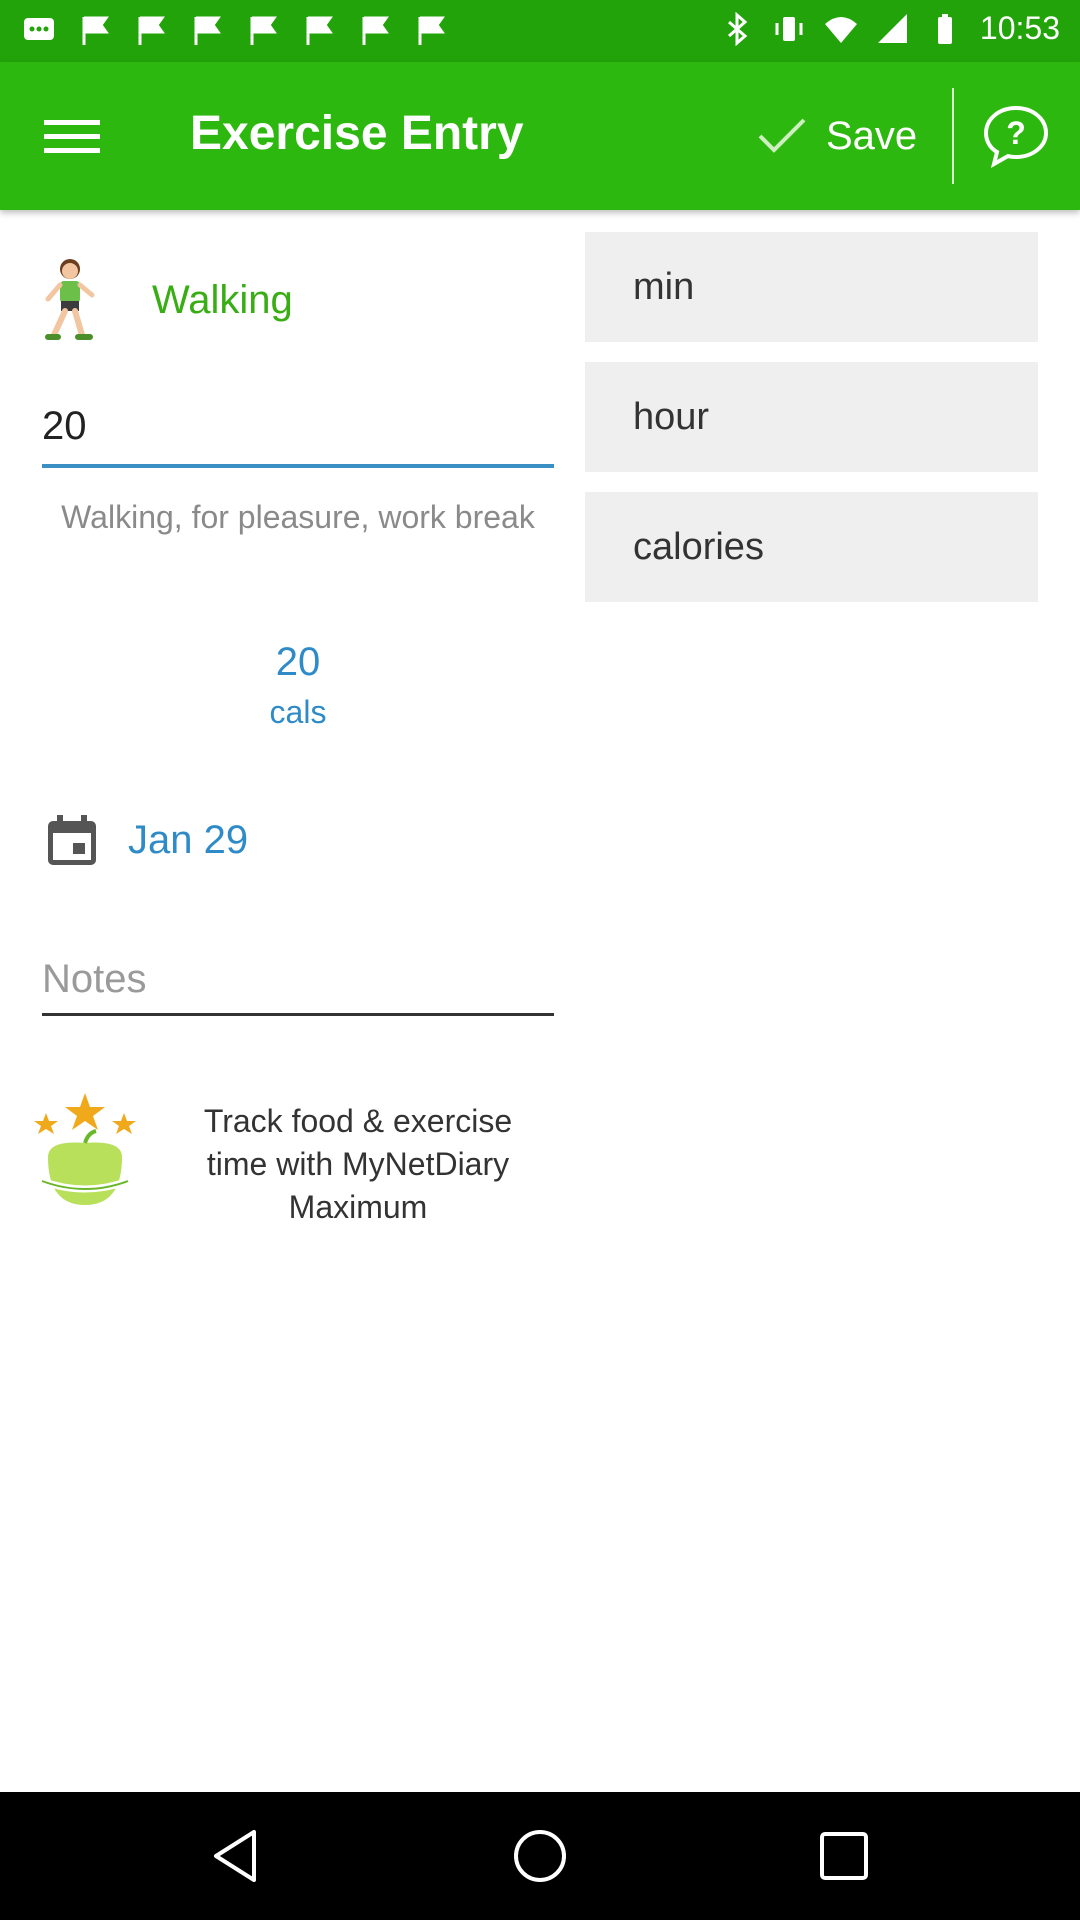  Describe the element at coordinates (357, 133) in the screenshot. I see `page-title: Exercise Entry` at that location.